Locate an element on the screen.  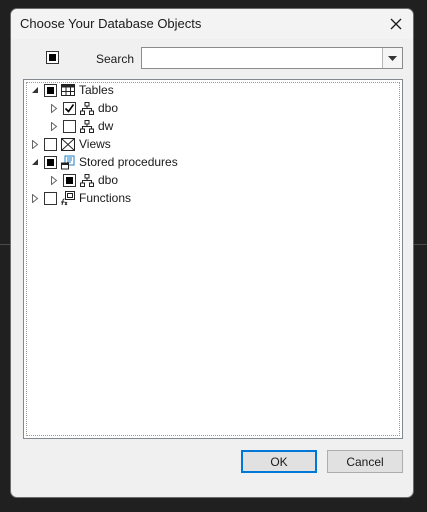
ok-button: OK is located at coordinates (279, 461).